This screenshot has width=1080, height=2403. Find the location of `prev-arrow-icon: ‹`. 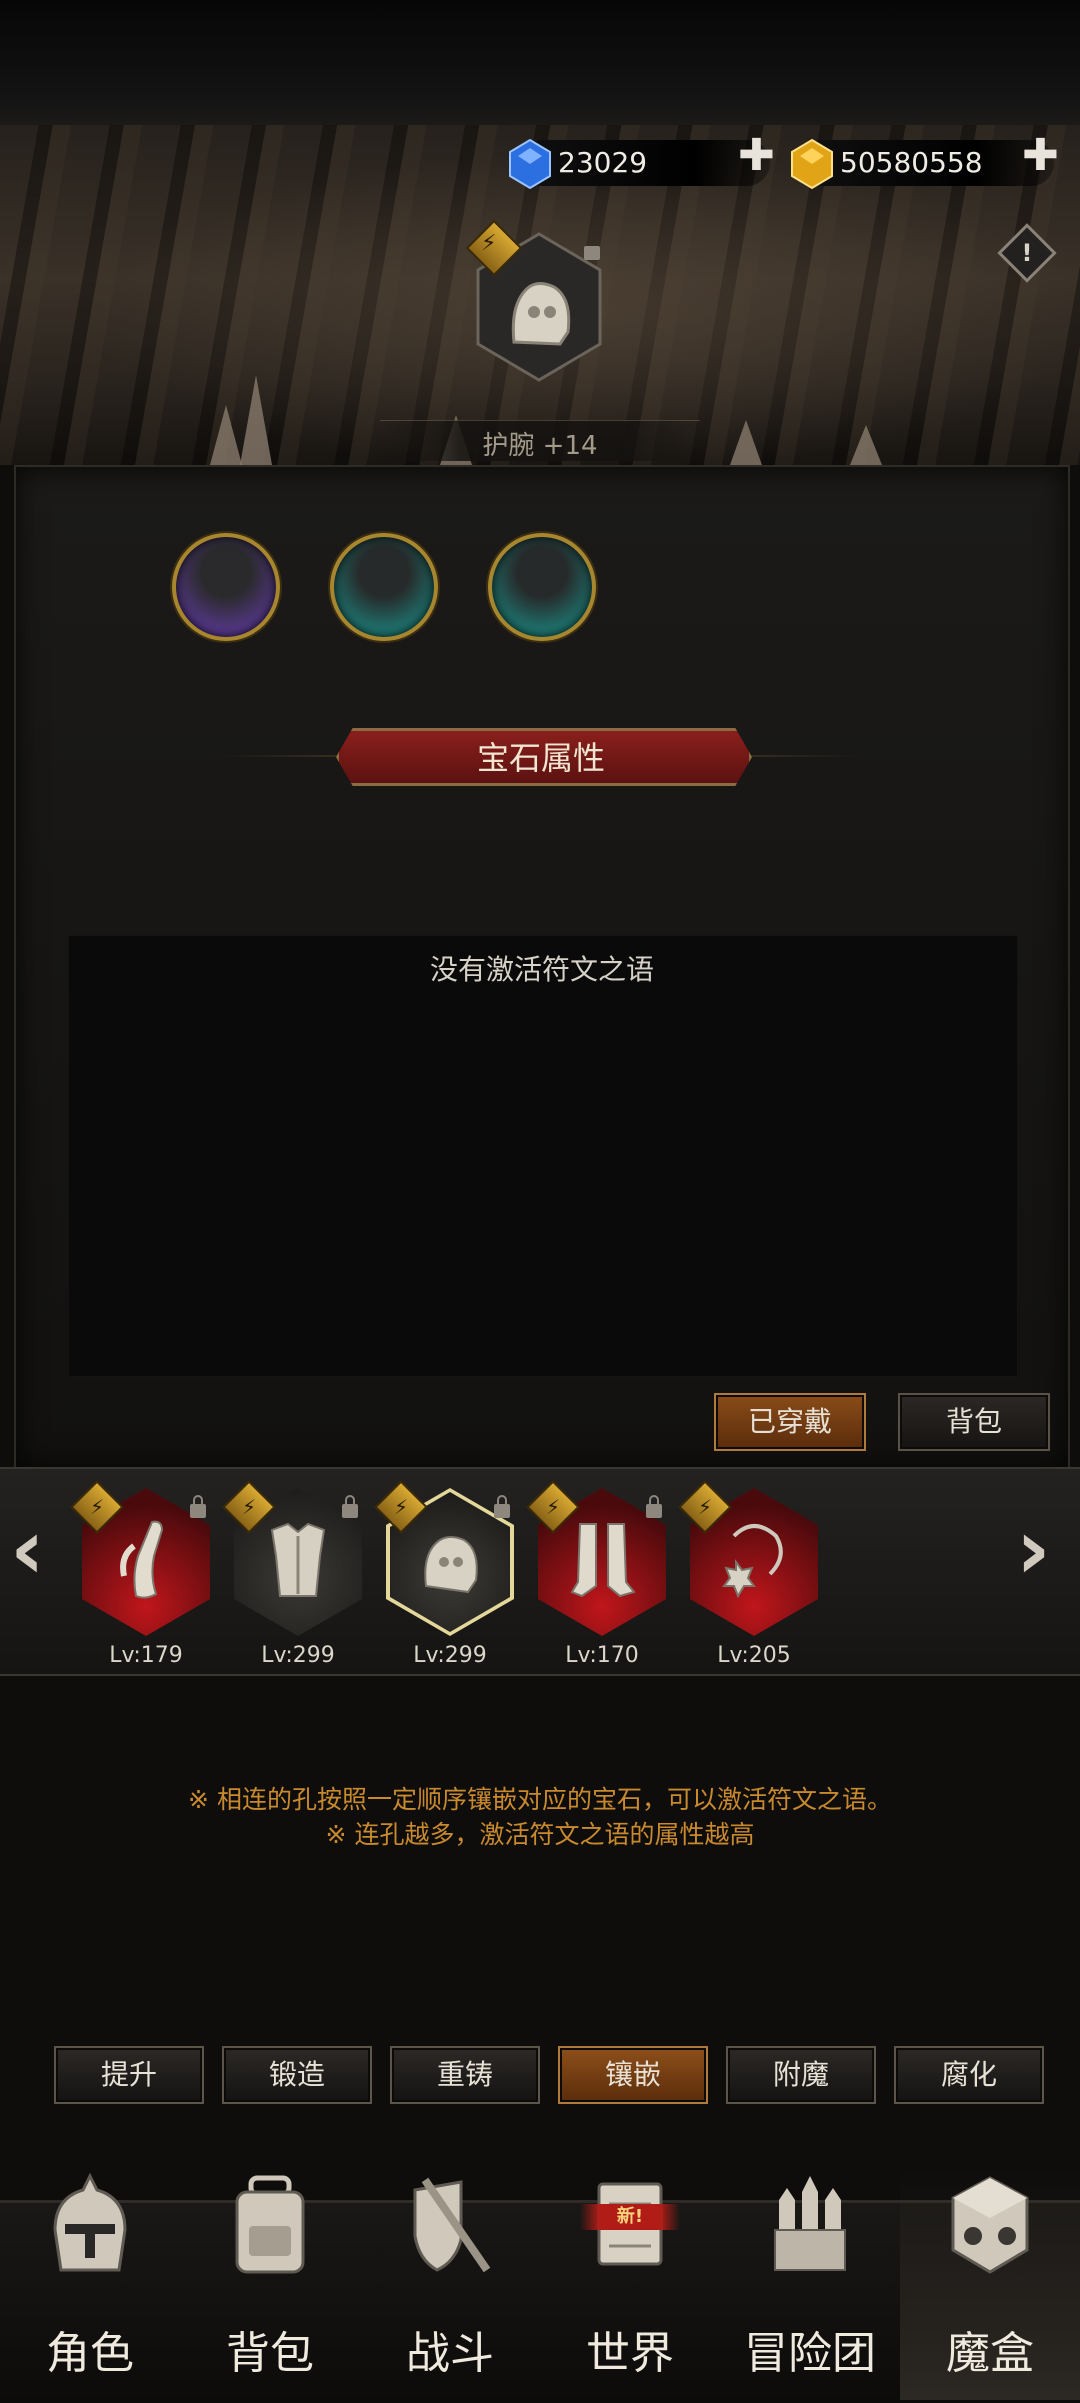

prev-arrow-icon: ‹ is located at coordinates (27, 1549).